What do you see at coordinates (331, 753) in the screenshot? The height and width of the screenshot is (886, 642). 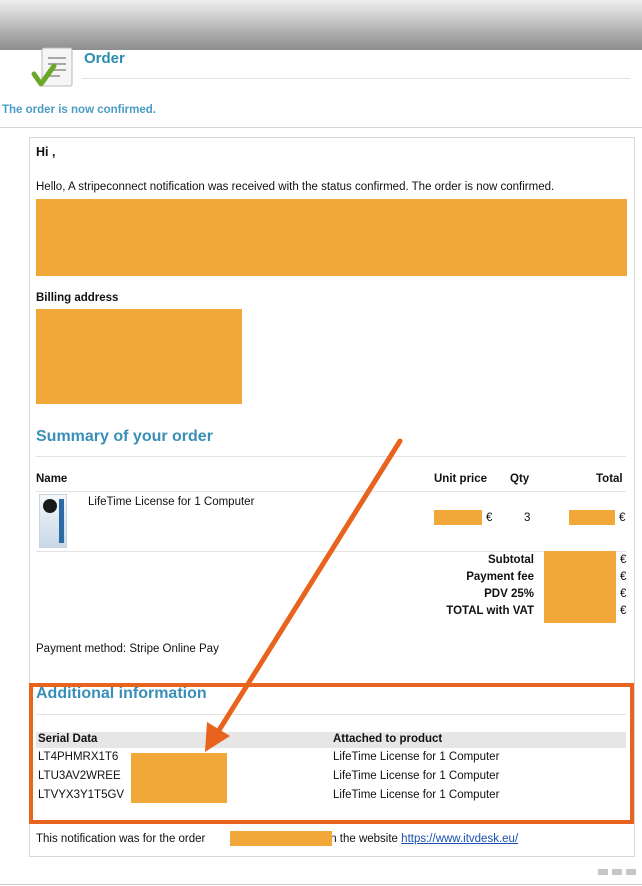 I see `annotation-highlight-box` at bounding box center [331, 753].